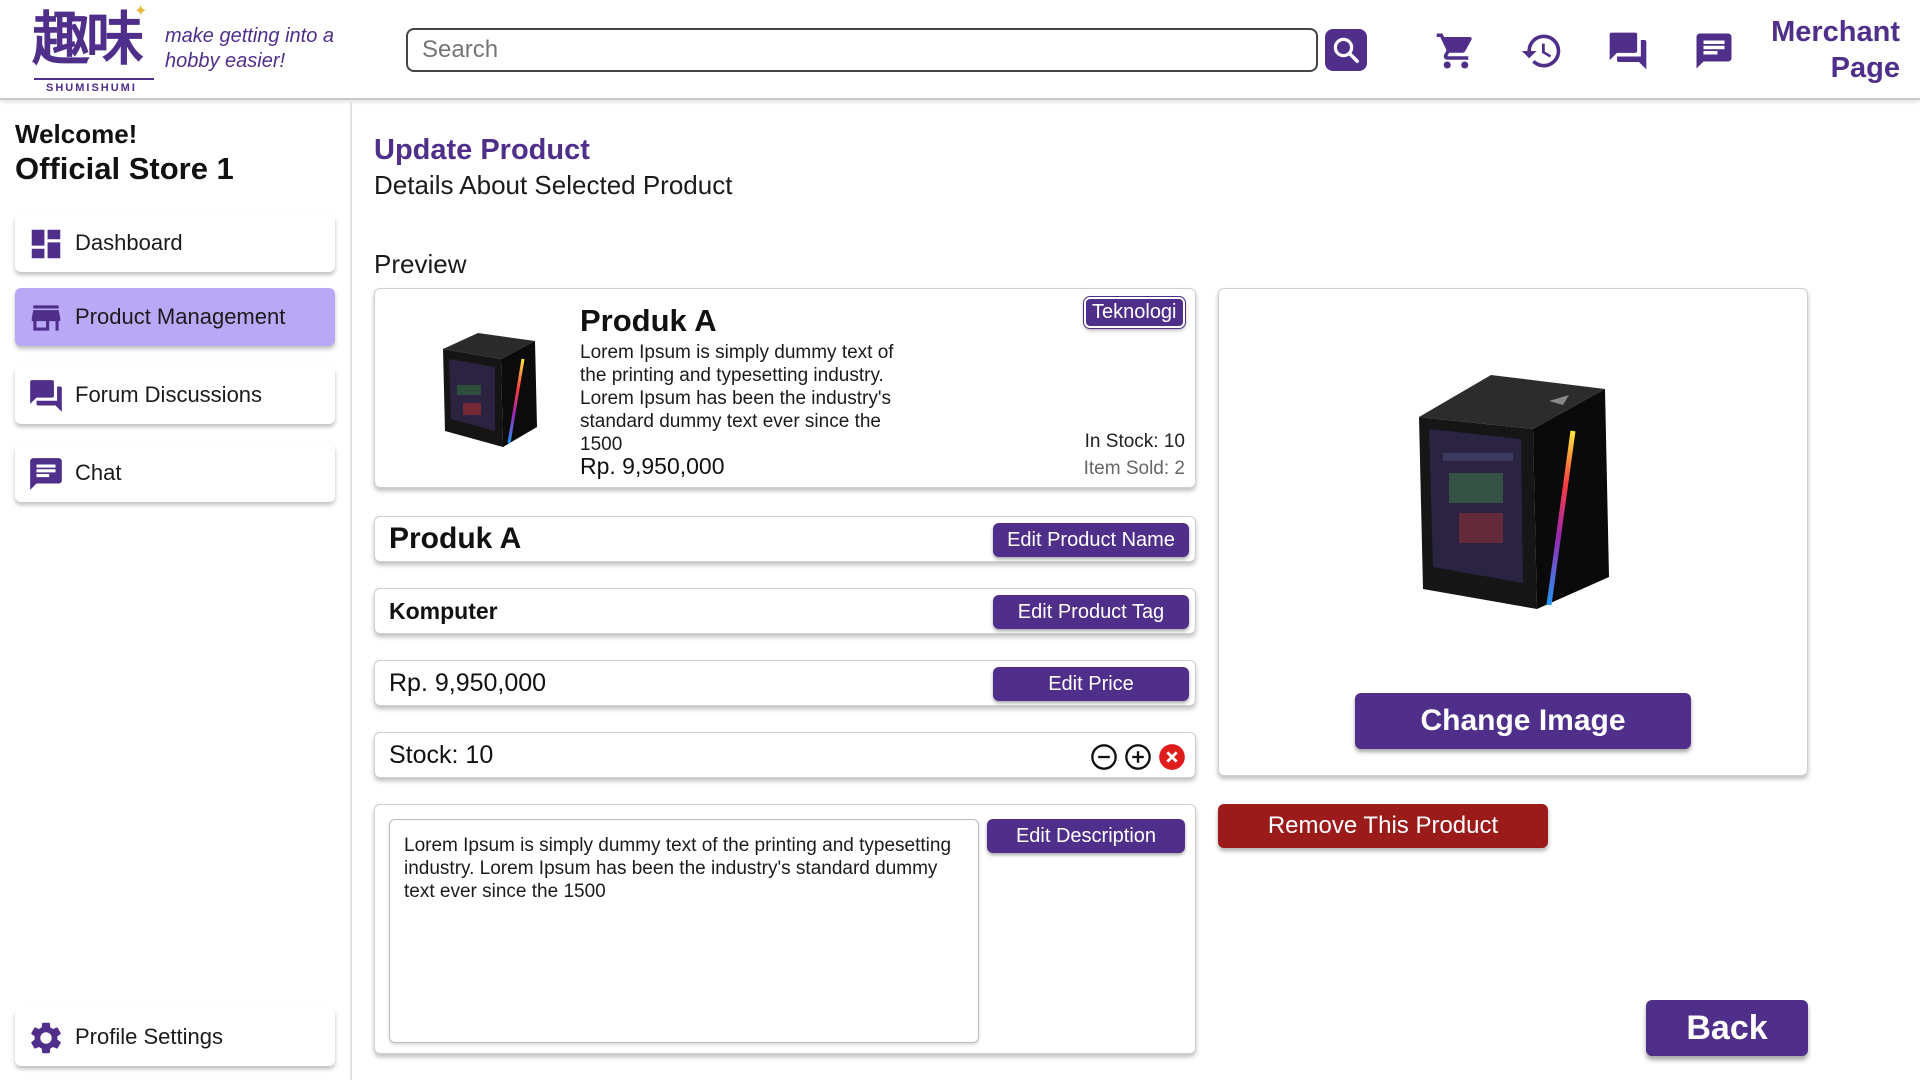 Image resolution: width=1920 pixels, height=1080 pixels. Describe the element at coordinates (175, 473) in the screenshot. I see `sidebar-item-chat: Chat` at that location.